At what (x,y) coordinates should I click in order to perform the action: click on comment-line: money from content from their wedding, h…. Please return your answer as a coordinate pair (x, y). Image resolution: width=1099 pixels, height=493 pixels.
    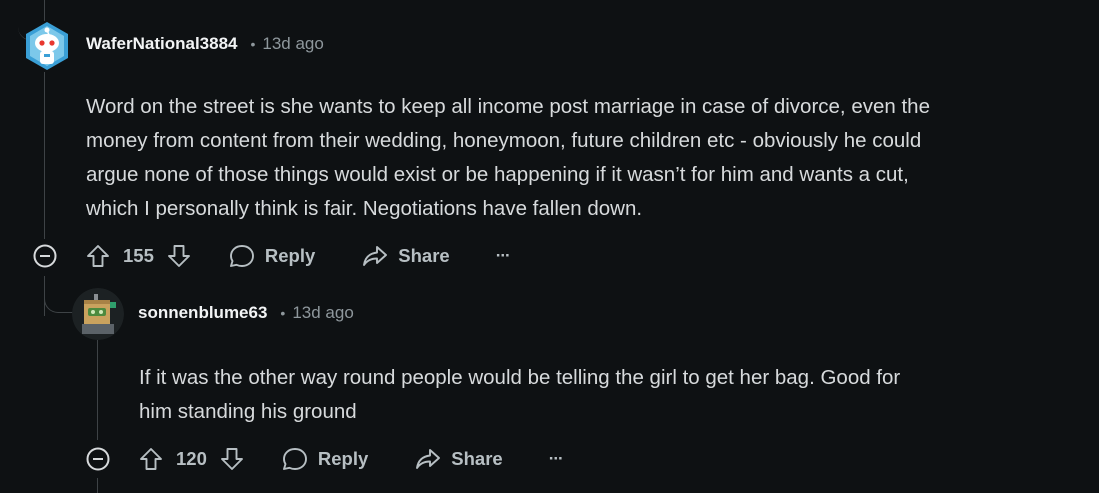
    Looking at the image, I should click on (504, 140).